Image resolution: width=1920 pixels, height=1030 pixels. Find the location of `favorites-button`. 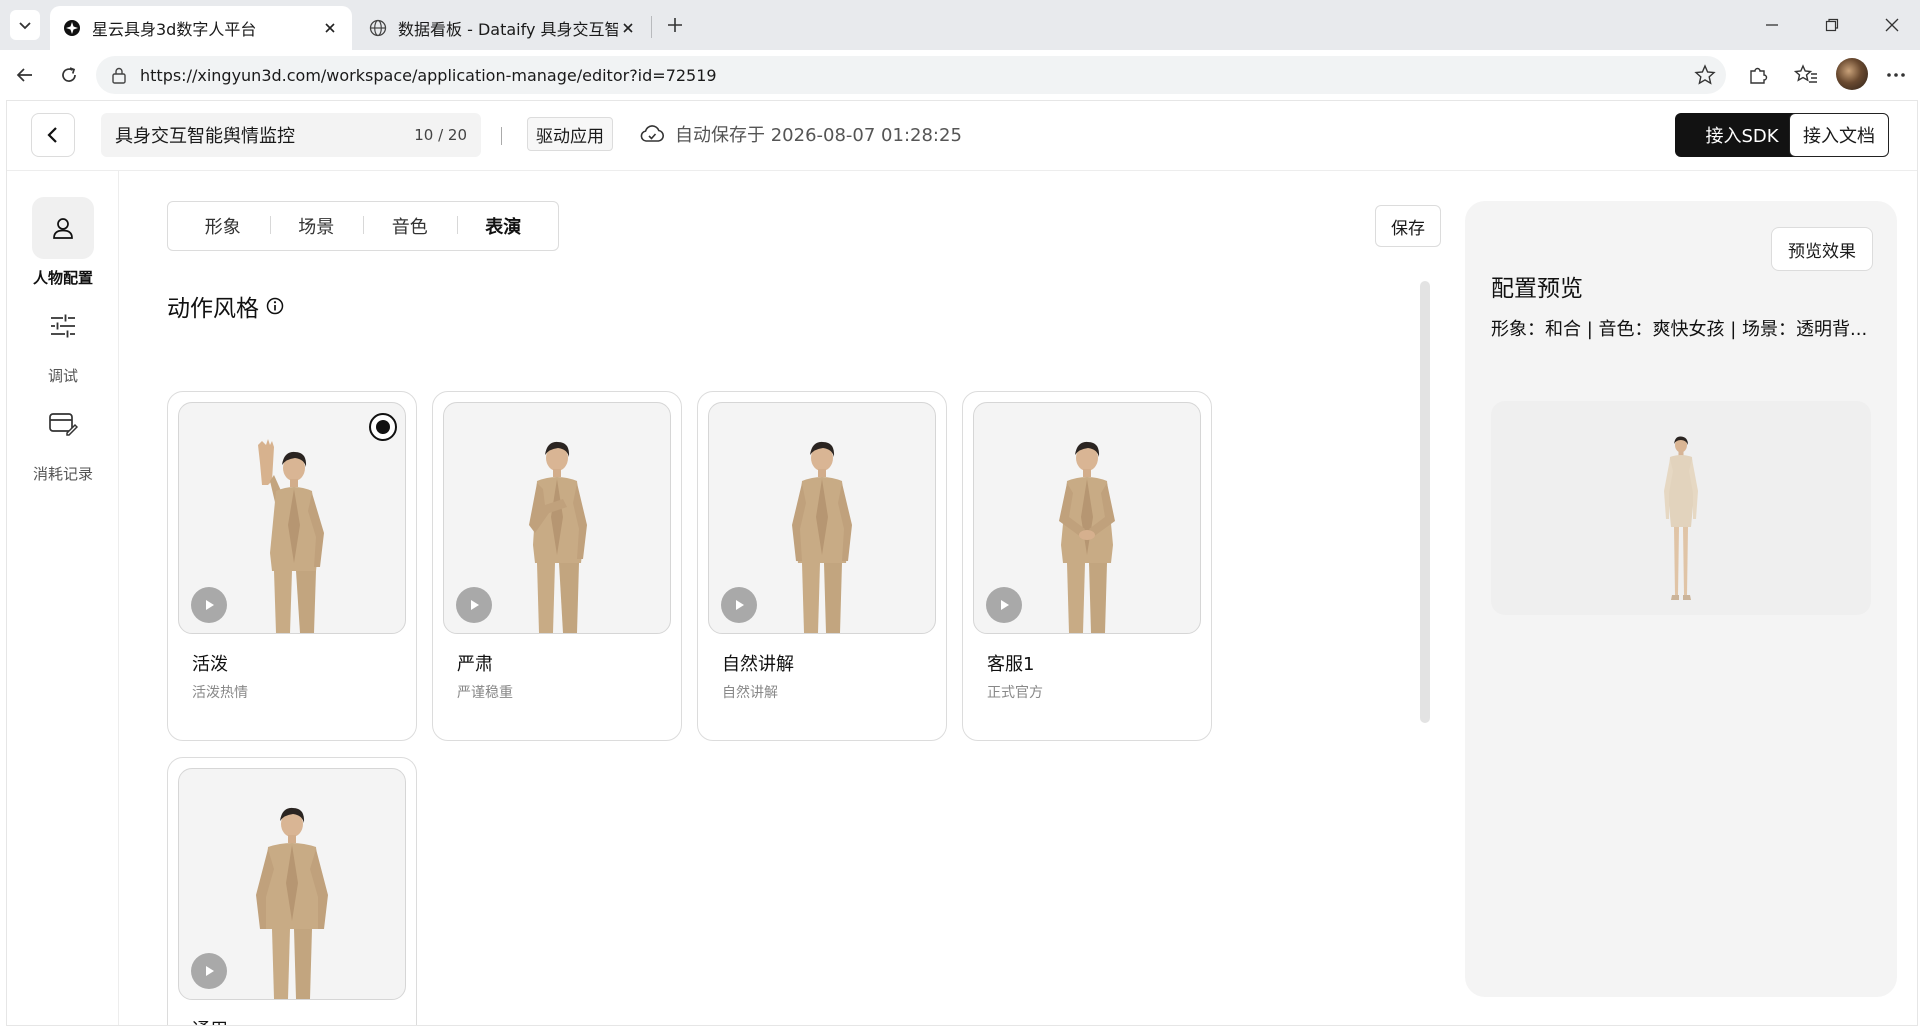

favorites-button is located at coordinates (1806, 75).